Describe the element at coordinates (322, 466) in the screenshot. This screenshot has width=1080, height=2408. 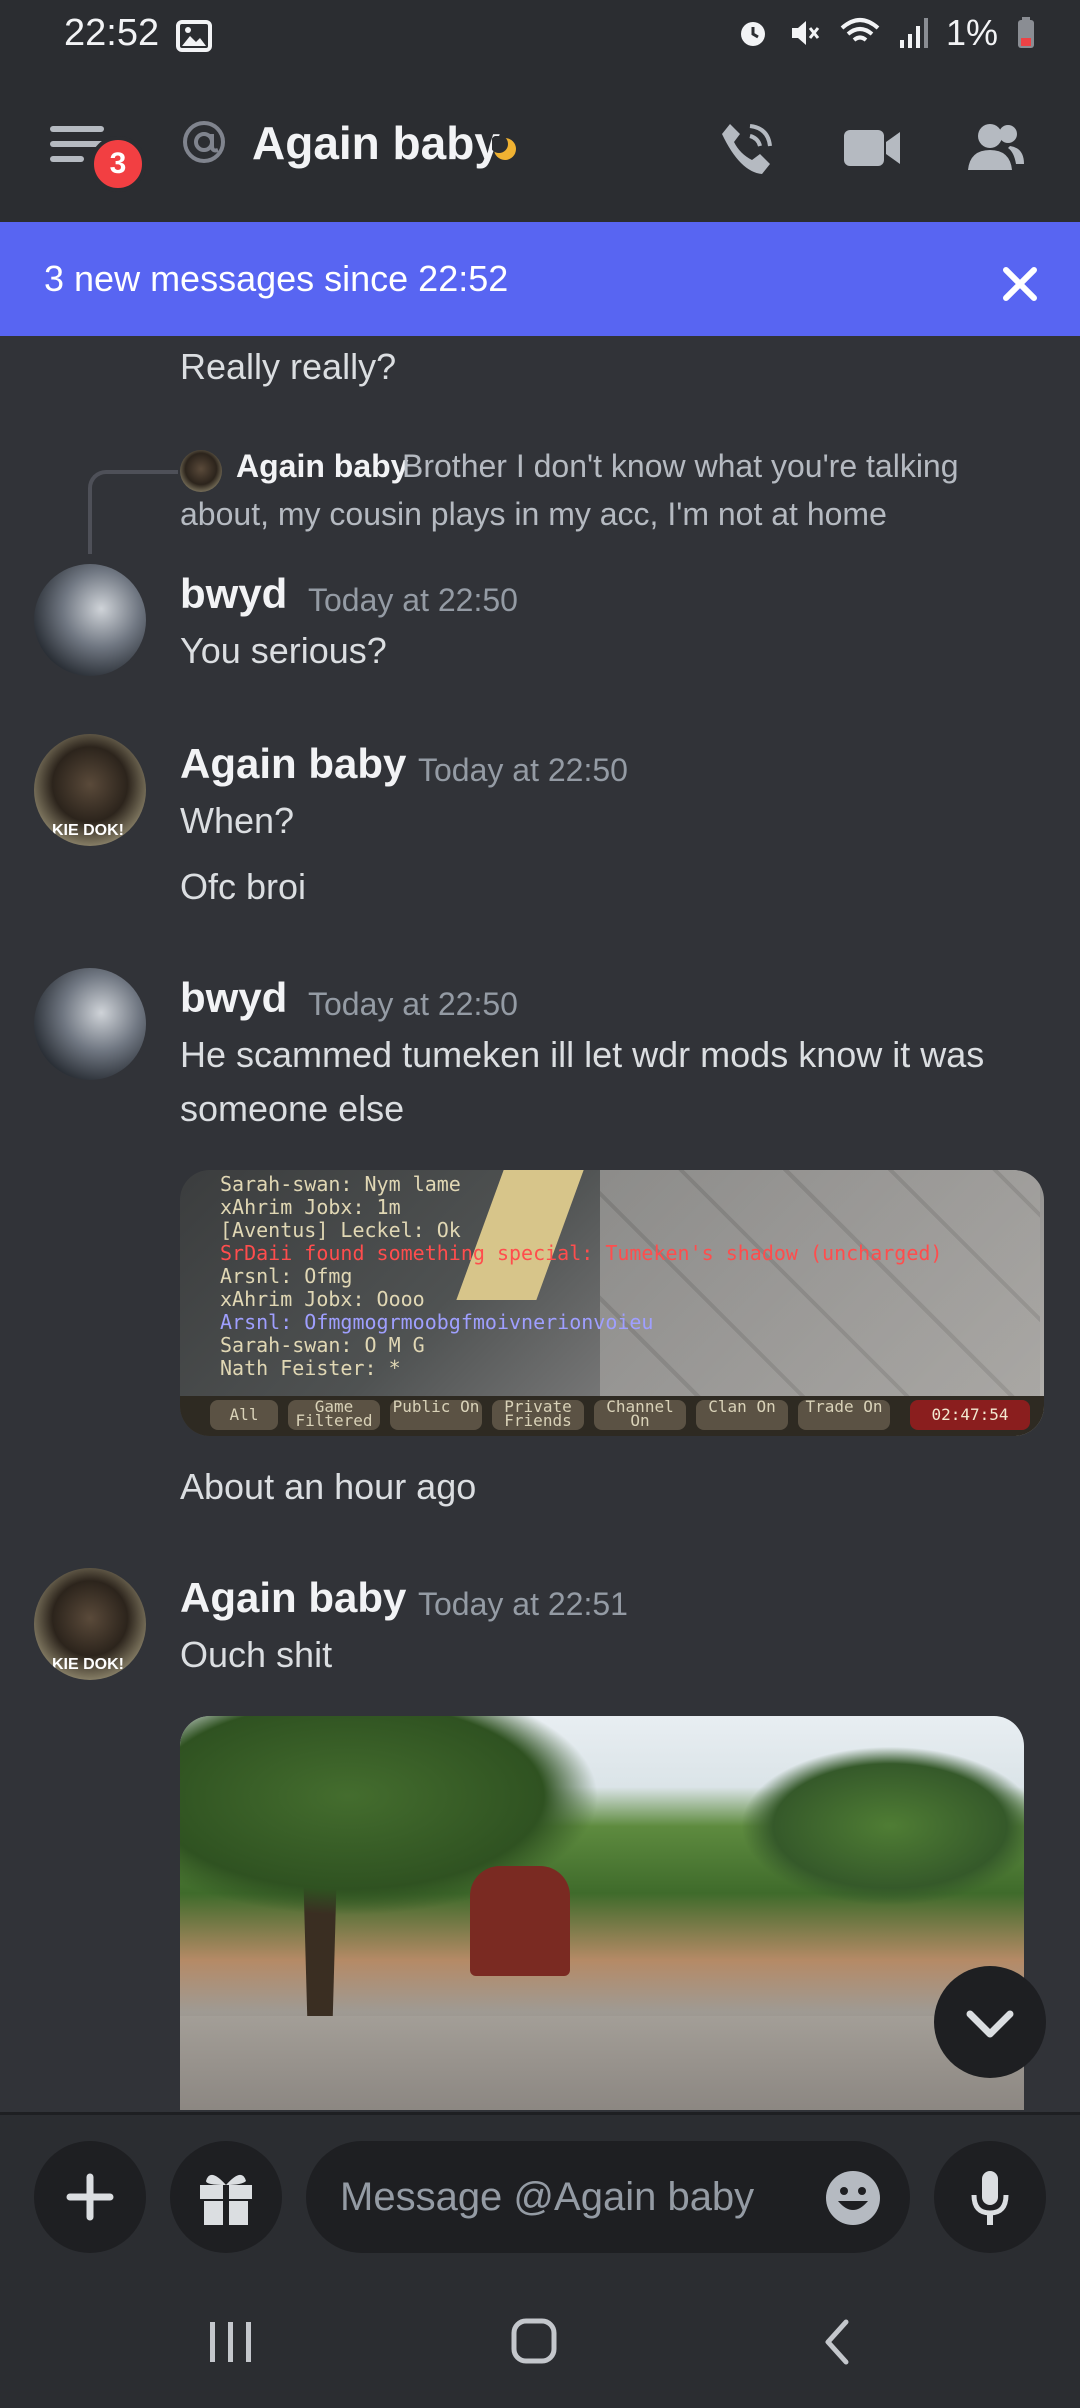
I see `reply-author: Again baby` at that location.